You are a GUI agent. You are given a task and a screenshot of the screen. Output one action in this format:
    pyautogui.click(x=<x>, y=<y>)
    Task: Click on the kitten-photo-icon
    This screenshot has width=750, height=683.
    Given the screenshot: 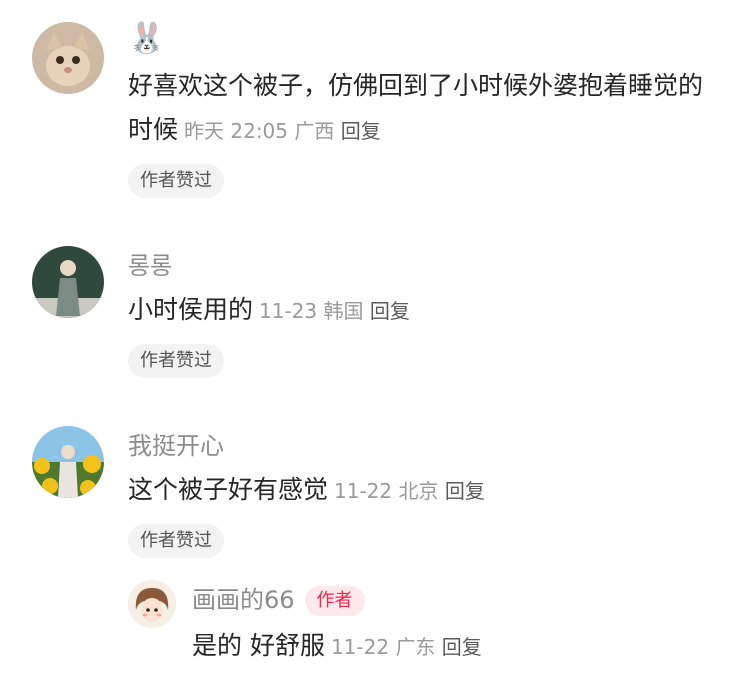 What is the action you would take?
    pyautogui.click(x=68, y=58)
    